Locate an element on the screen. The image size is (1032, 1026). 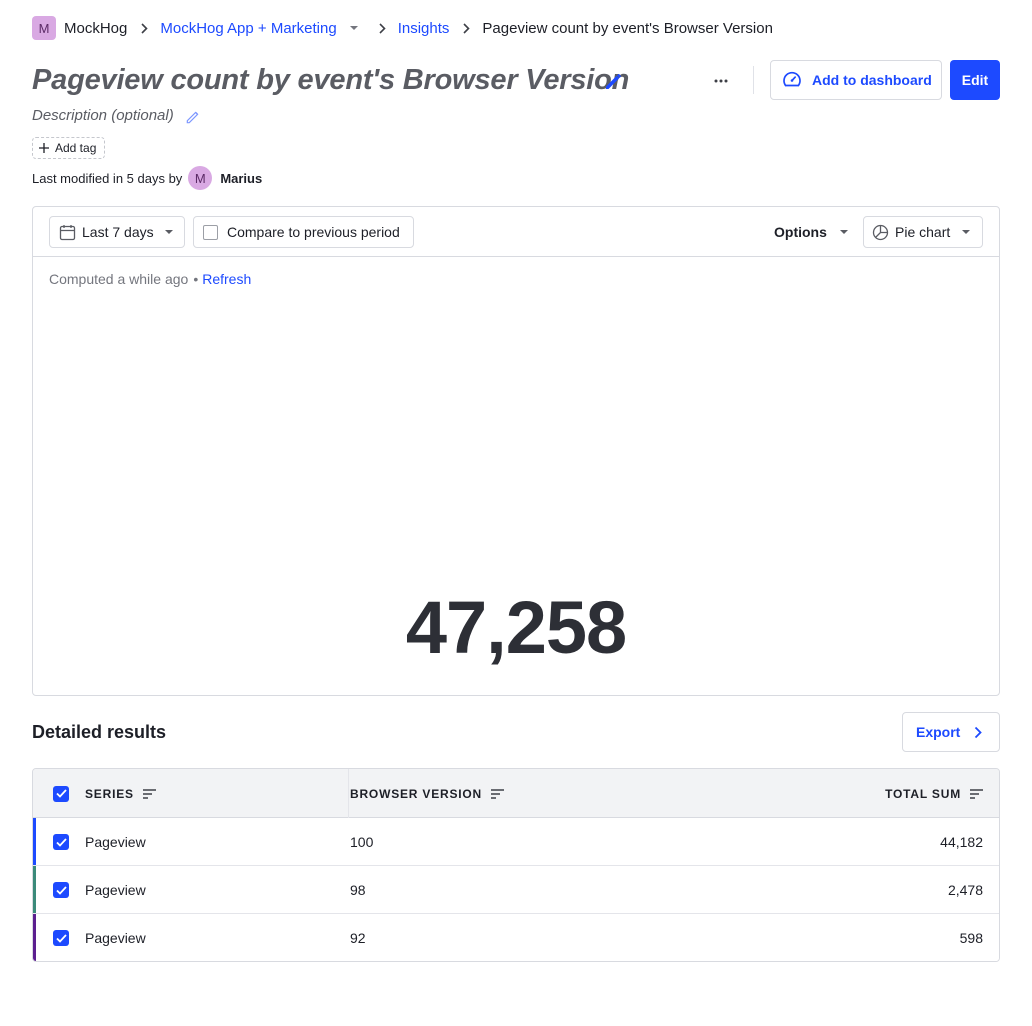
more-dots-icon is located at coordinates (721, 81).